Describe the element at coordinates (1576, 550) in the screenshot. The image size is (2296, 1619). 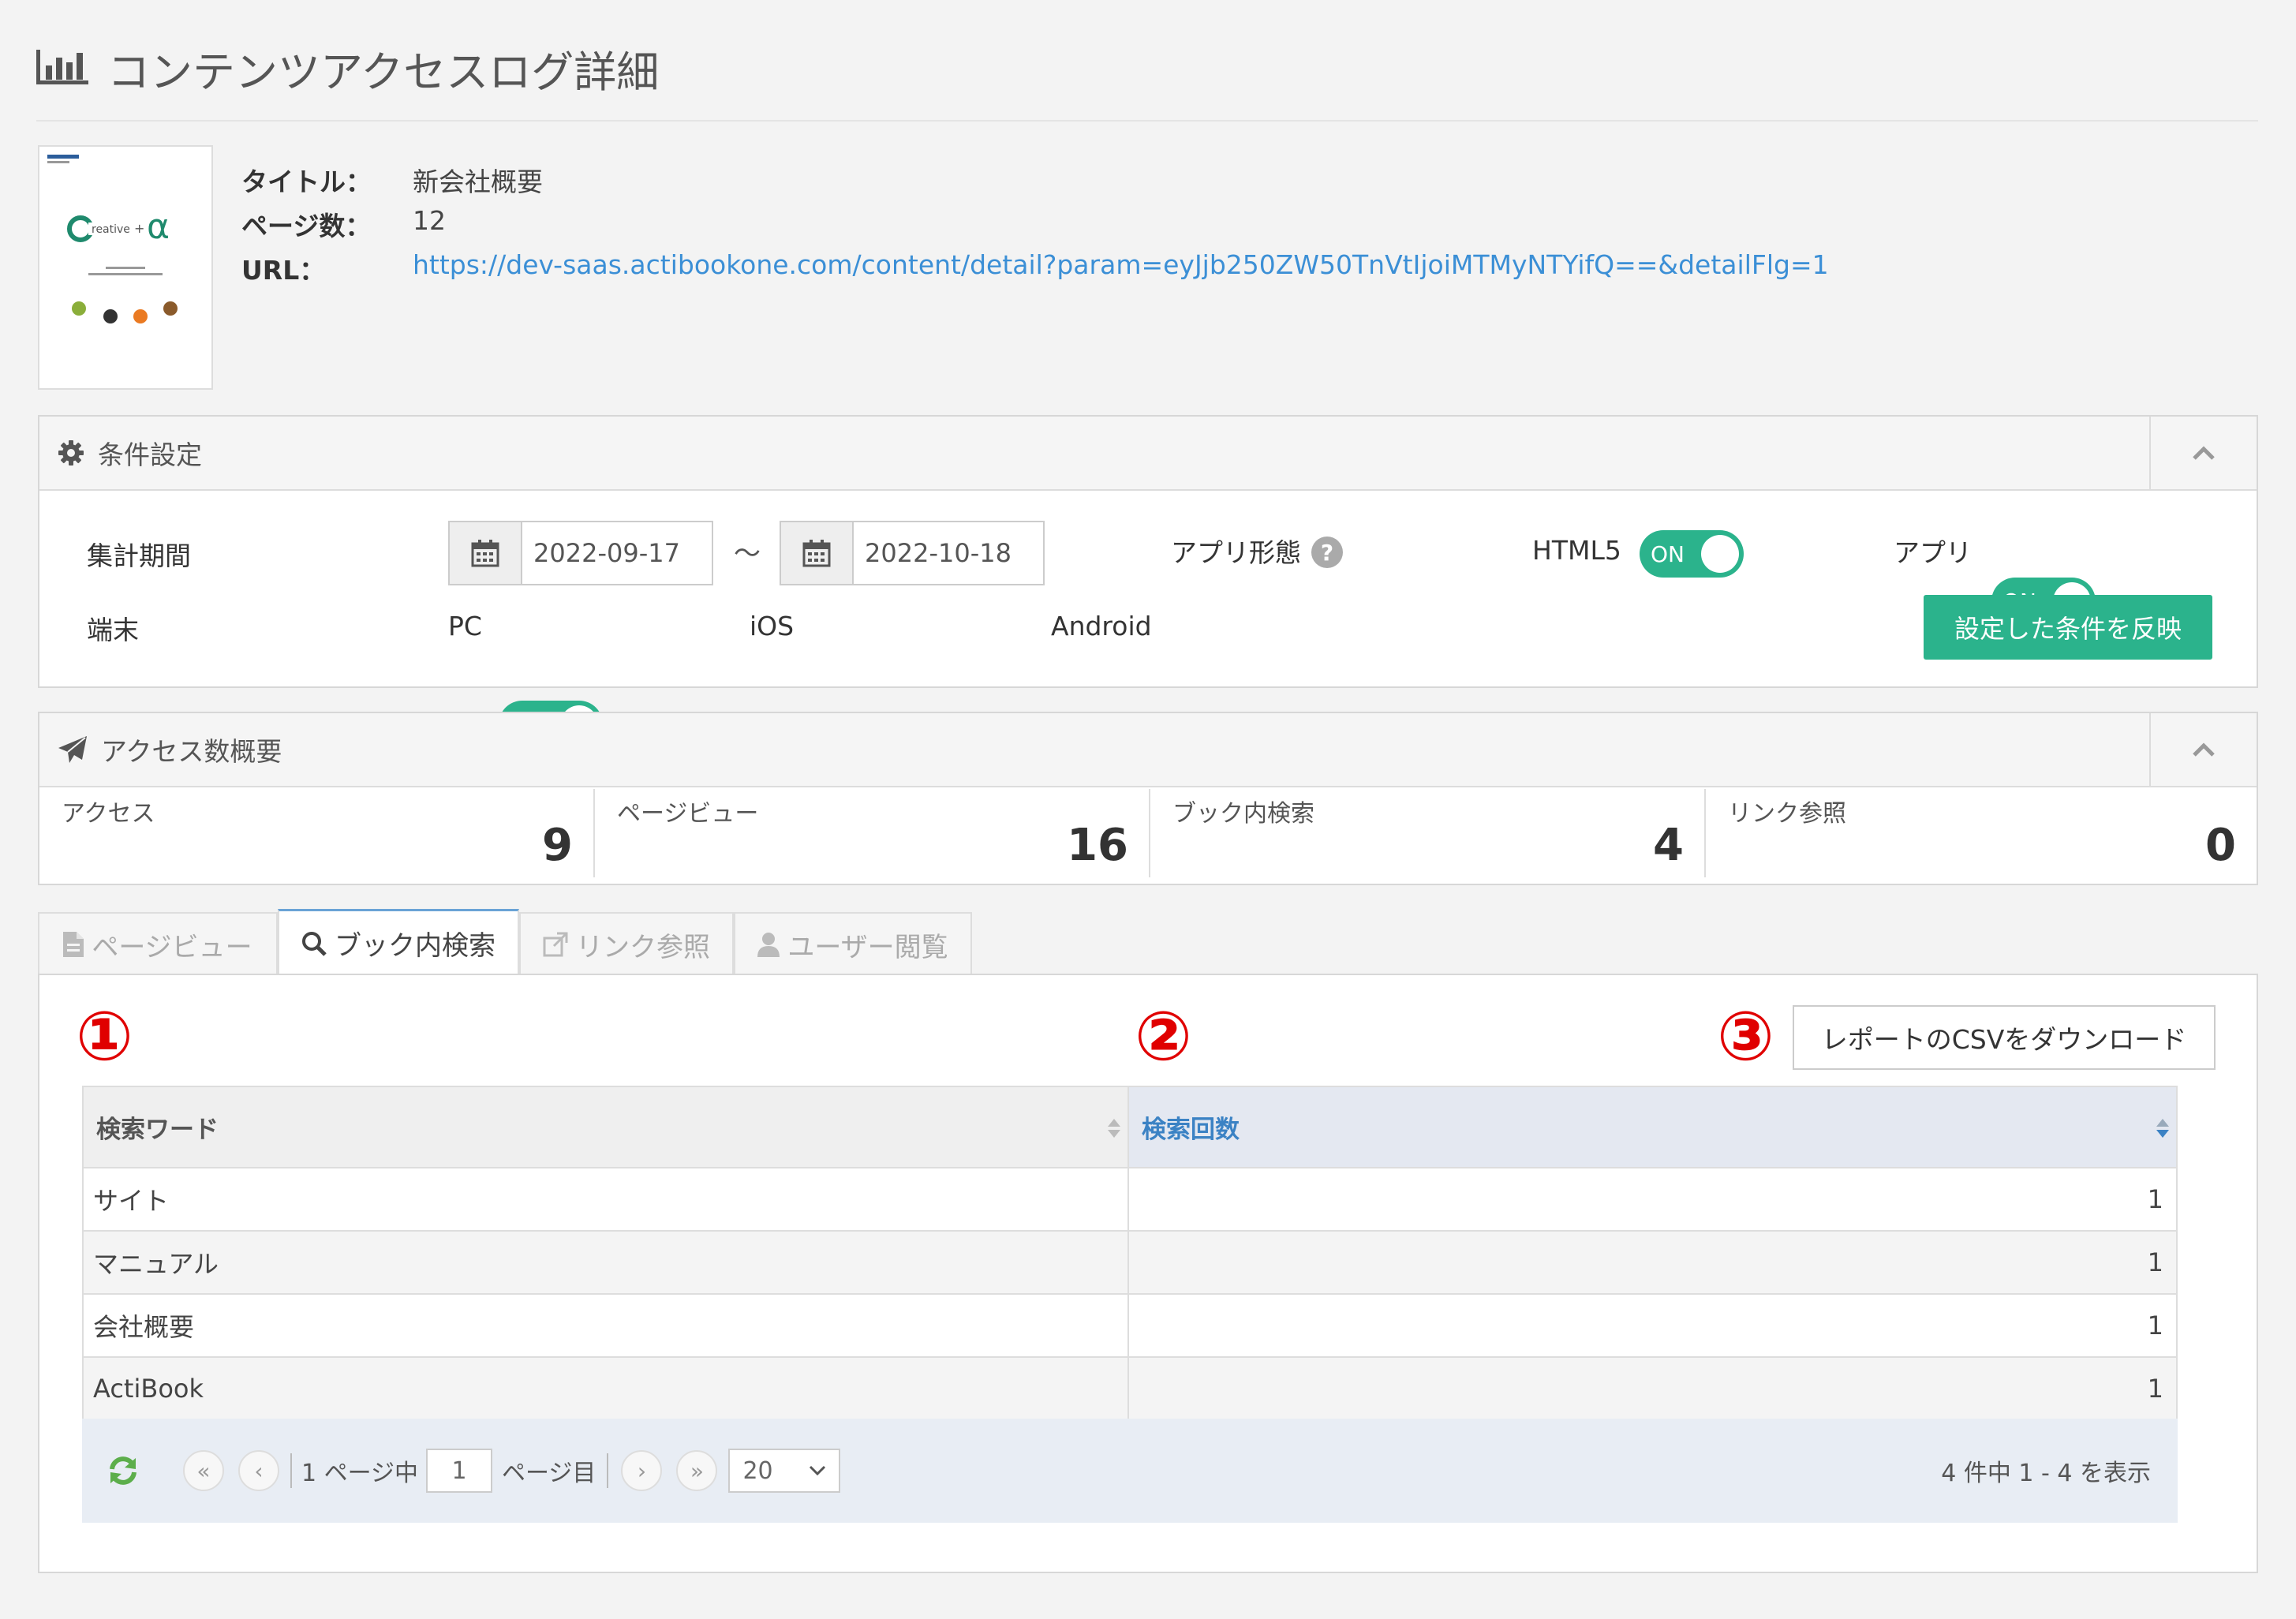
I see `html5-label: HTML5` at that location.